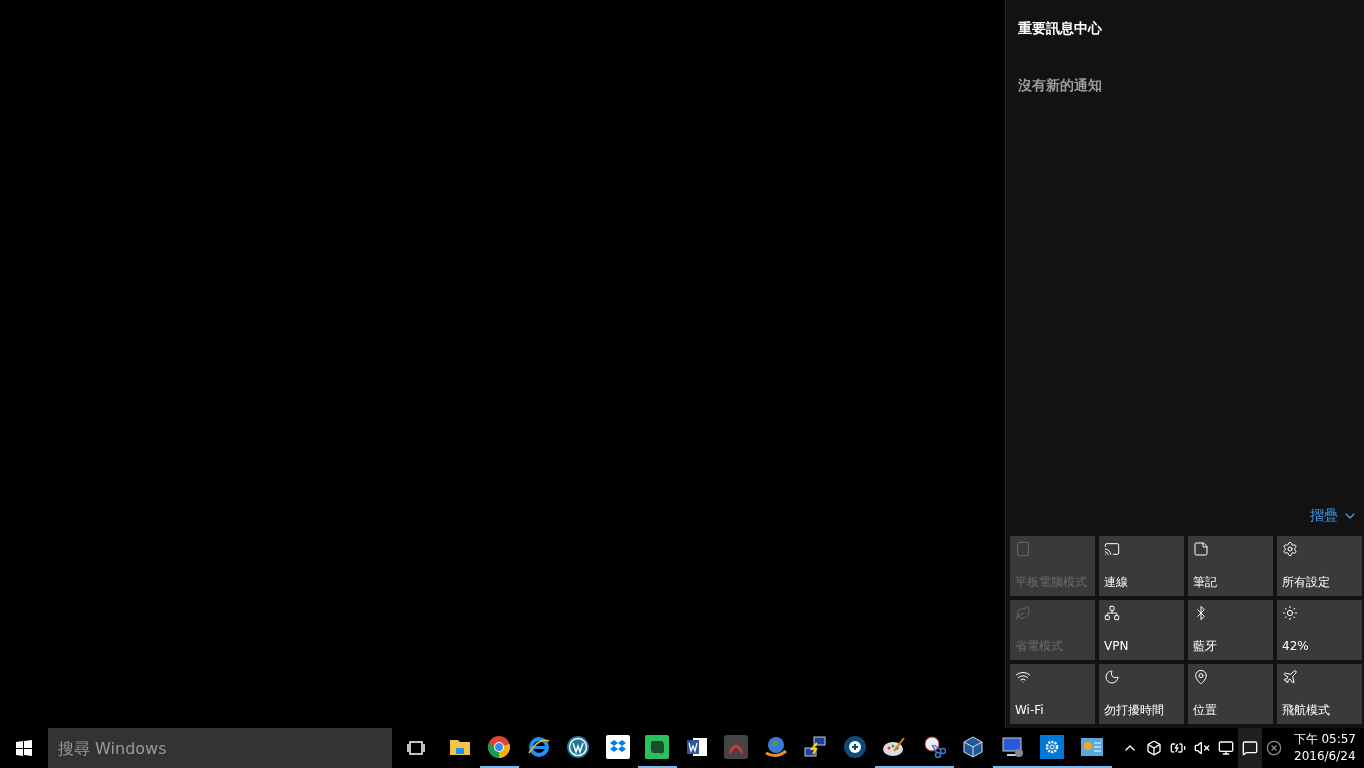 This screenshot has width=1364, height=768. I want to click on muted-speaker-icon, so click(1201, 748).